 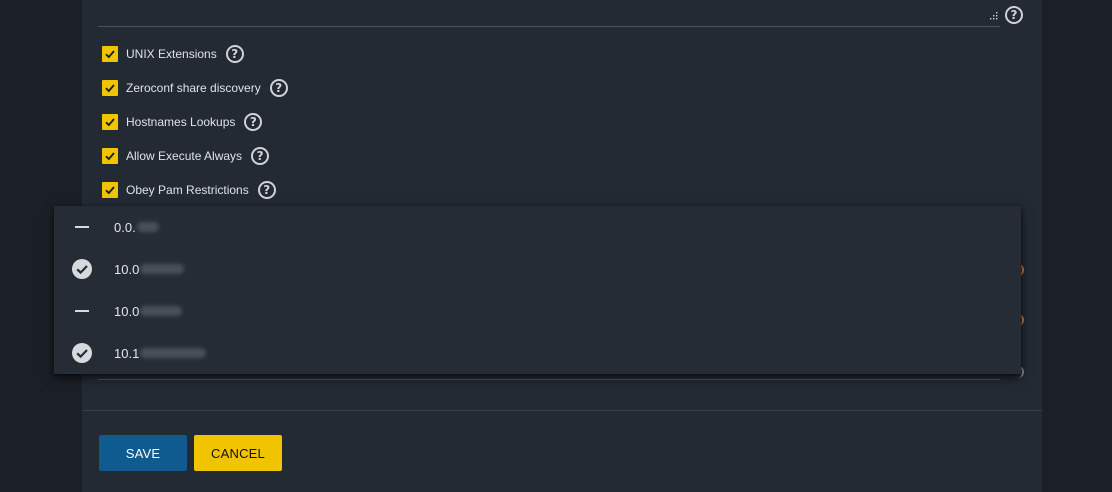 I want to click on checkbox-label: Zeroconf share discovery, so click(x=193, y=88).